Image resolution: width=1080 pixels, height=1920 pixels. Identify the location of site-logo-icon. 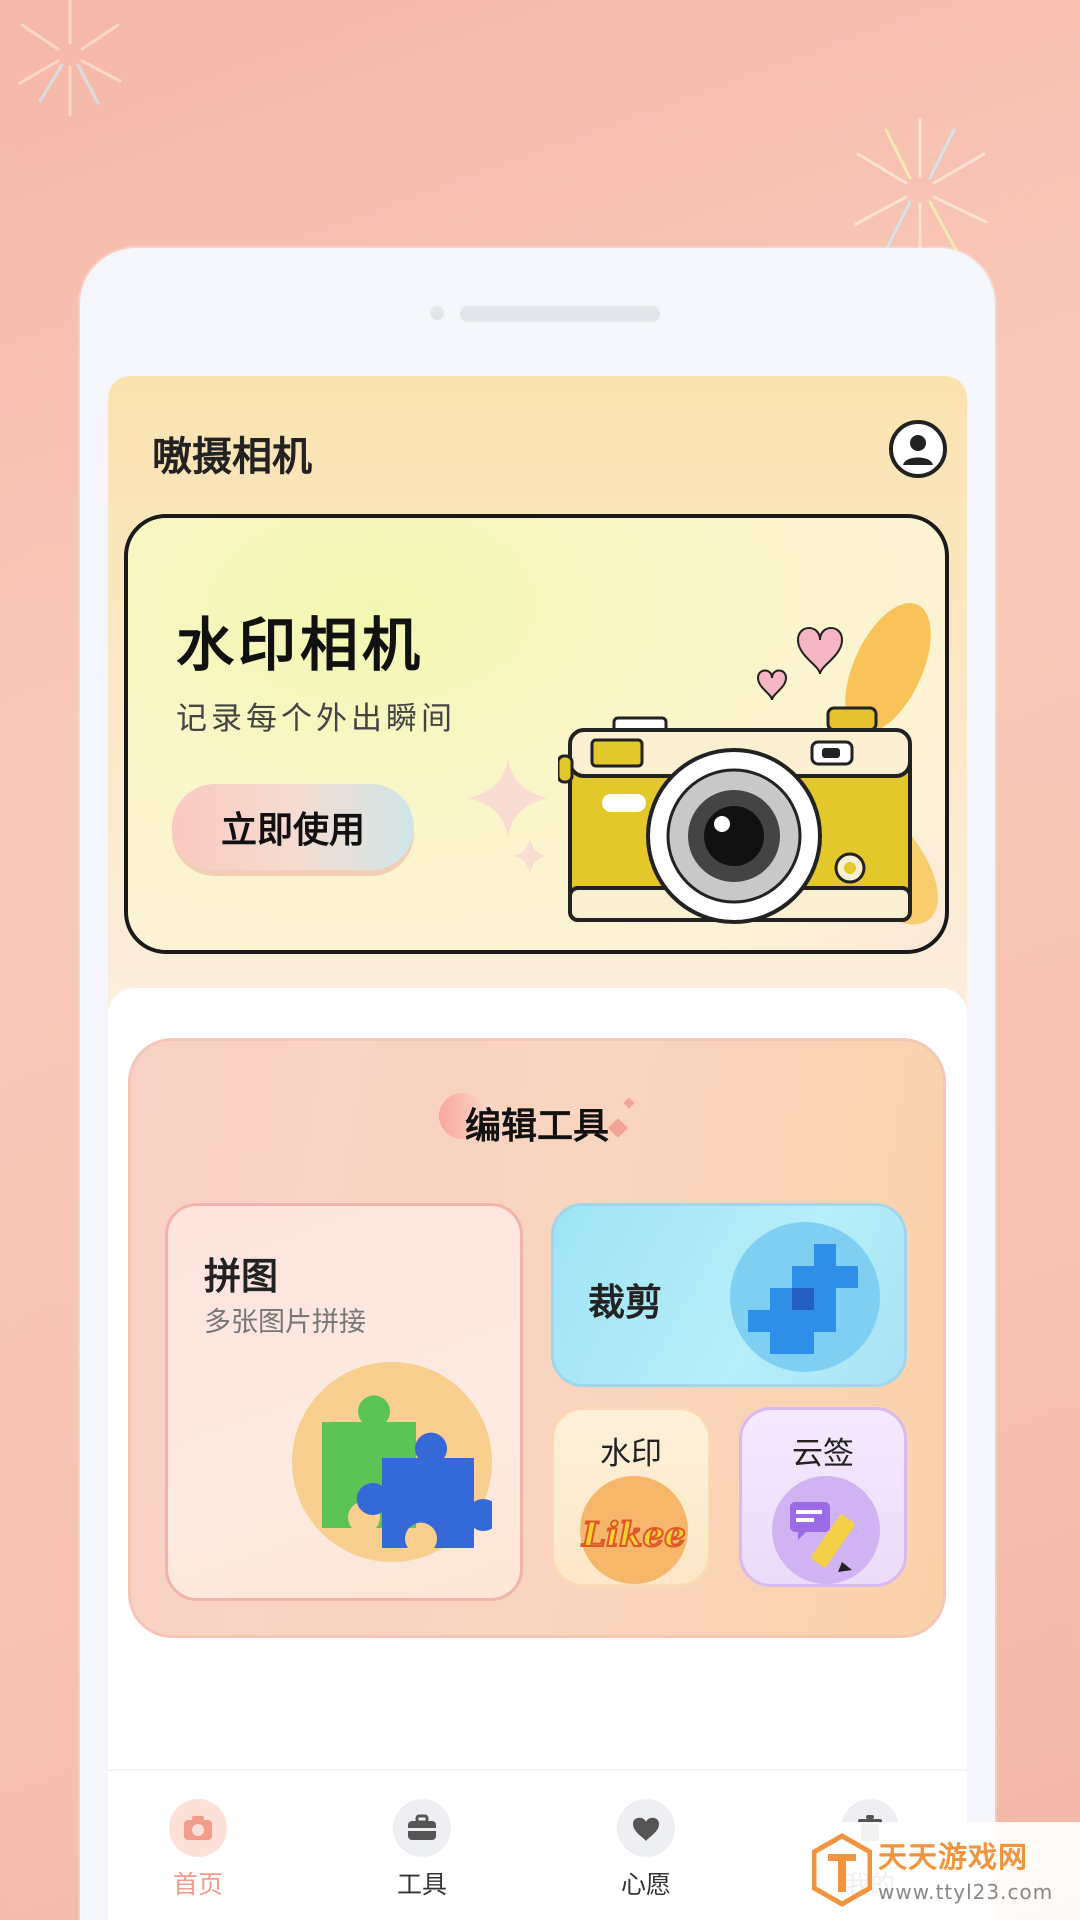
(842, 1870).